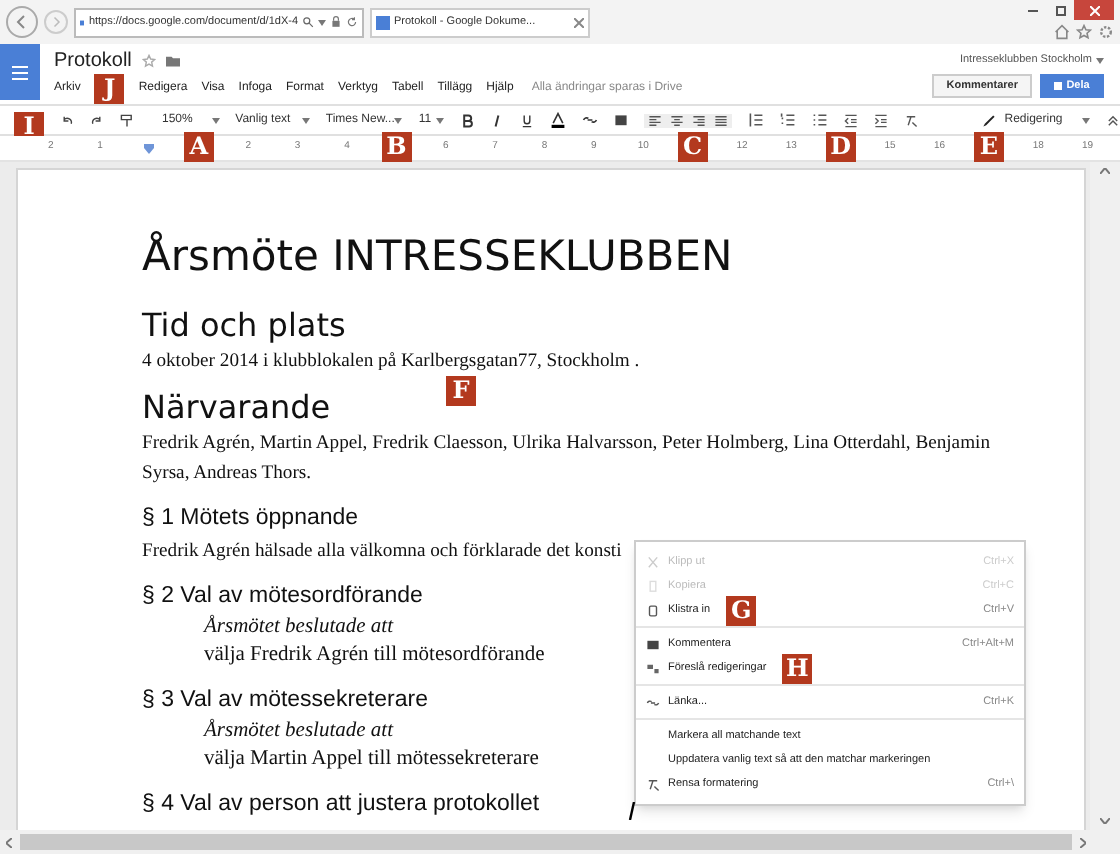 The width and height of the screenshot is (1120, 854). I want to click on undo-icon, so click(67, 120).